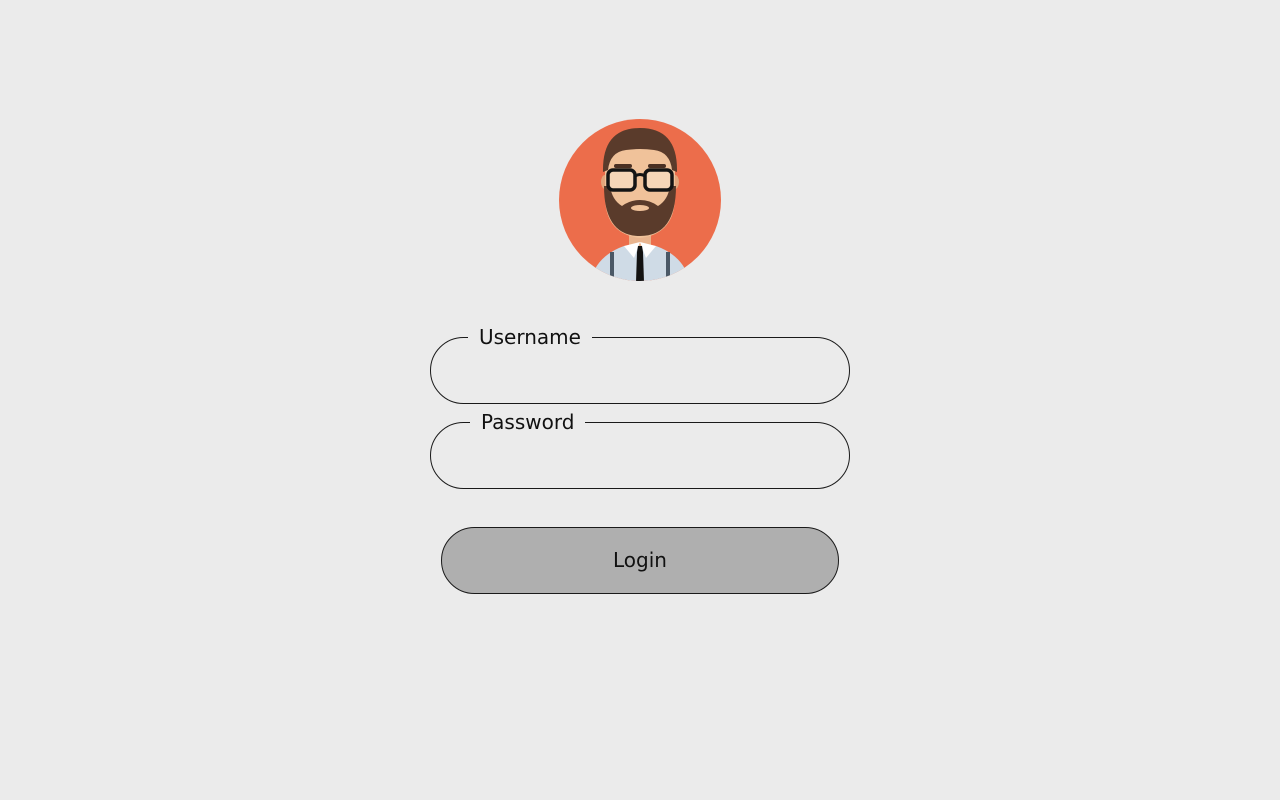  I want to click on avatar, so click(640, 200).